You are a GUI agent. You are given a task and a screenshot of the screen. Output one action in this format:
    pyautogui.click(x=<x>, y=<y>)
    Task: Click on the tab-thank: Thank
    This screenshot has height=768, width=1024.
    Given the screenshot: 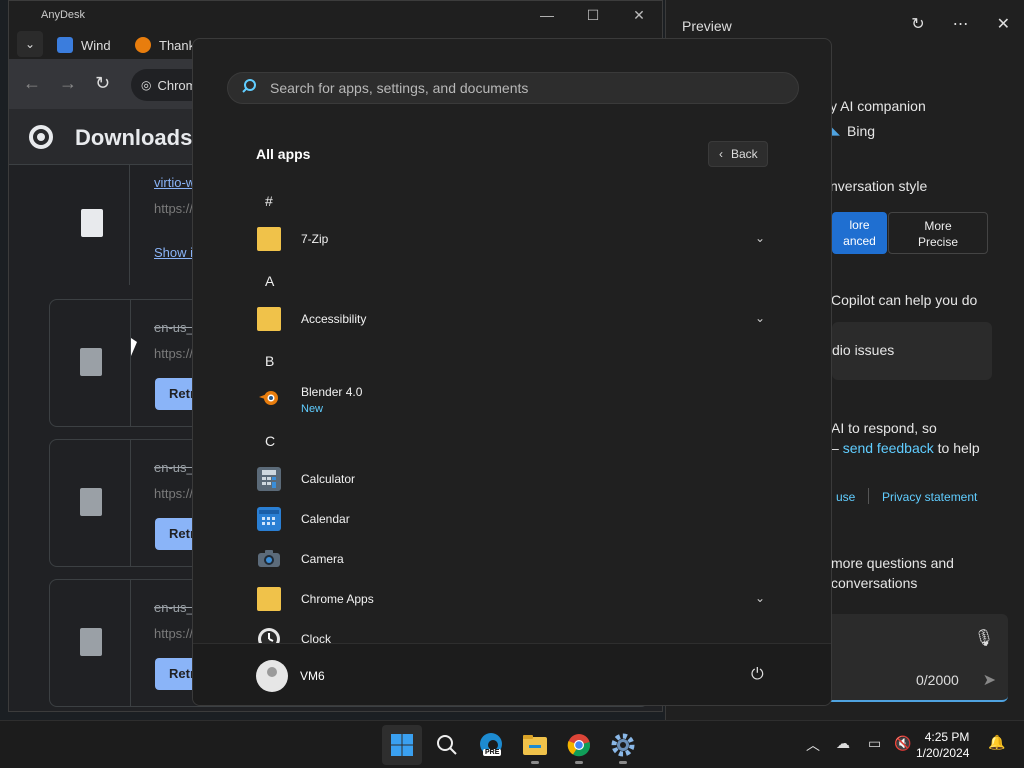 What is the action you would take?
    pyautogui.click(x=165, y=45)
    